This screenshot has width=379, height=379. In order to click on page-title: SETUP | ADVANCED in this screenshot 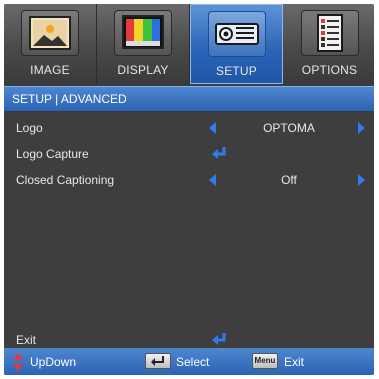, I will do `click(69, 99)`.